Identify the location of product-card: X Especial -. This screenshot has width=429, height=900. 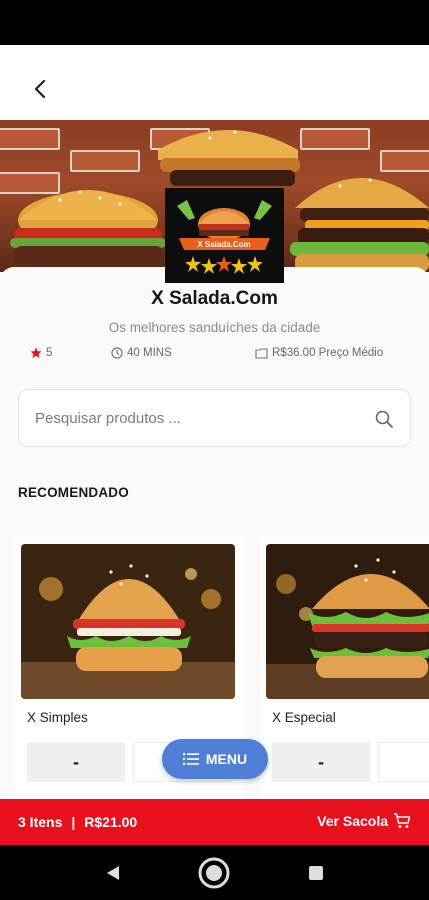
(344, 672).